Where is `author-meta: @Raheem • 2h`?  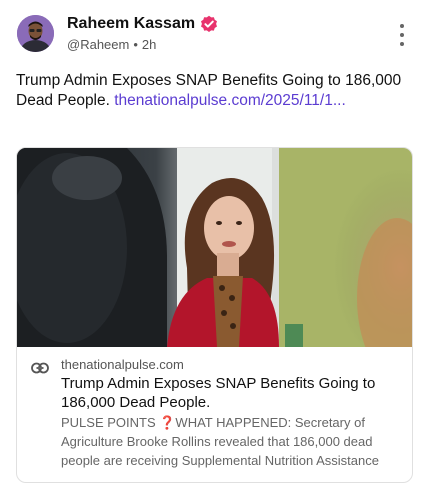 author-meta: @Raheem • 2h is located at coordinates (111, 44).